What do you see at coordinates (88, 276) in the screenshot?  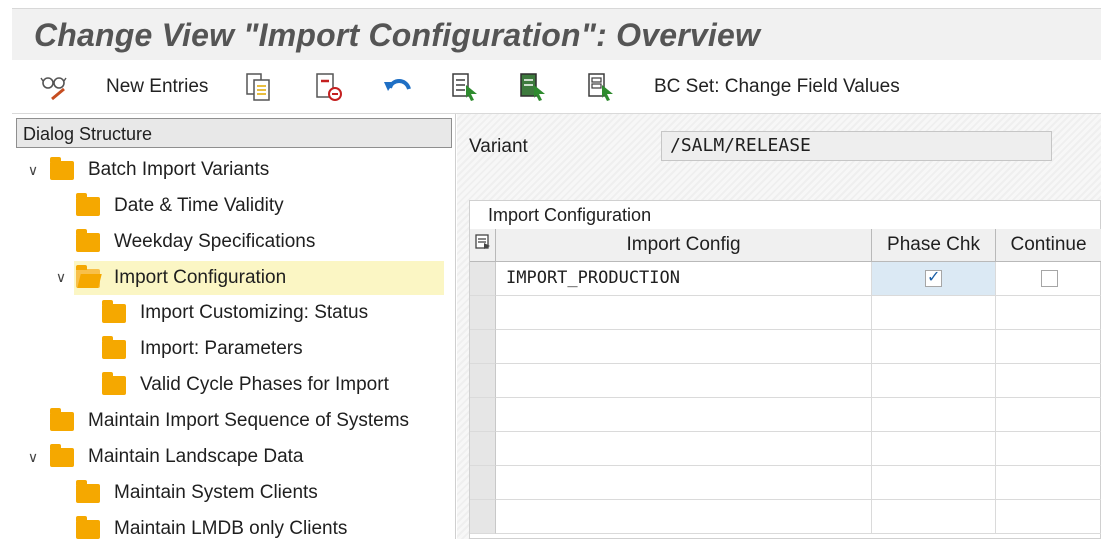 I see `open-folder-icon` at bounding box center [88, 276].